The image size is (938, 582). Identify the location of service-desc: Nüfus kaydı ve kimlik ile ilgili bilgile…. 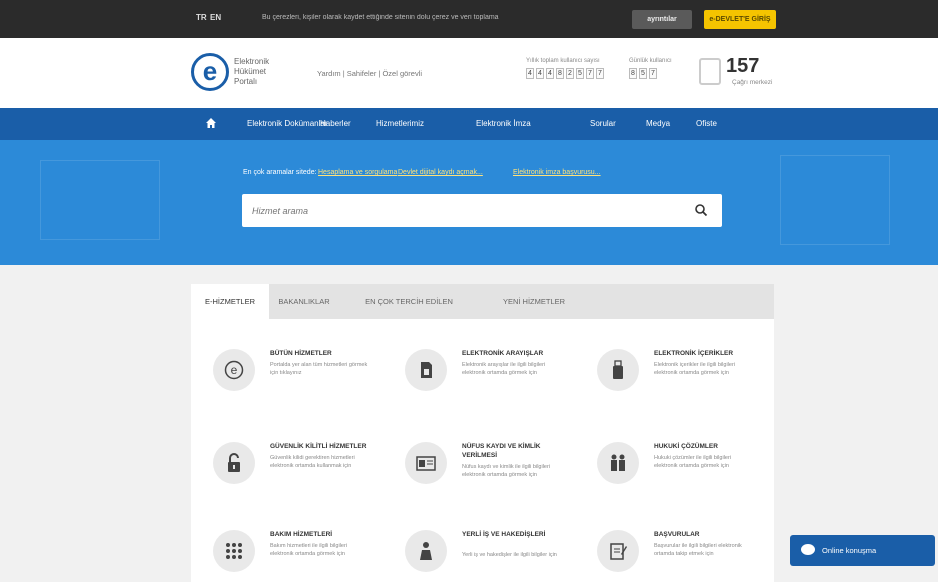
(506, 471).